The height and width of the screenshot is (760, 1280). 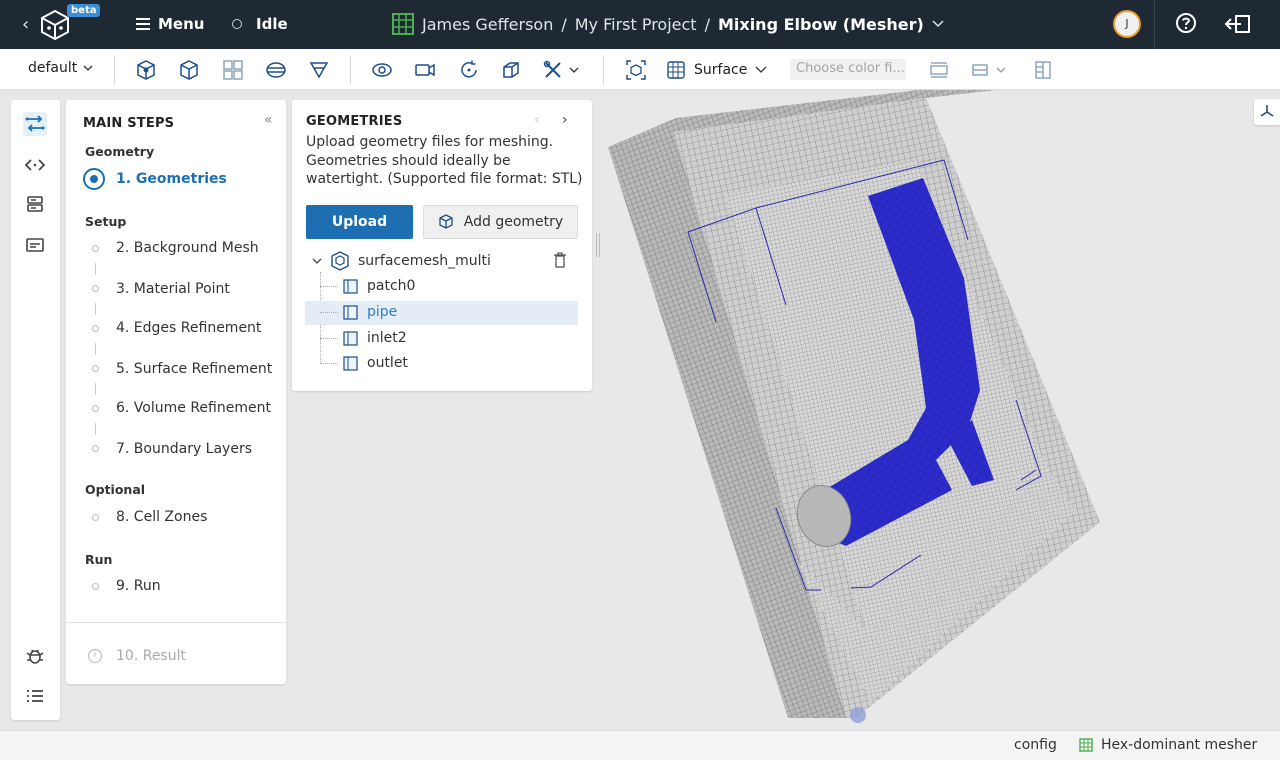 What do you see at coordinates (939, 70) in the screenshot?
I see `scalar-bar-icon` at bounding box center [939, 70].